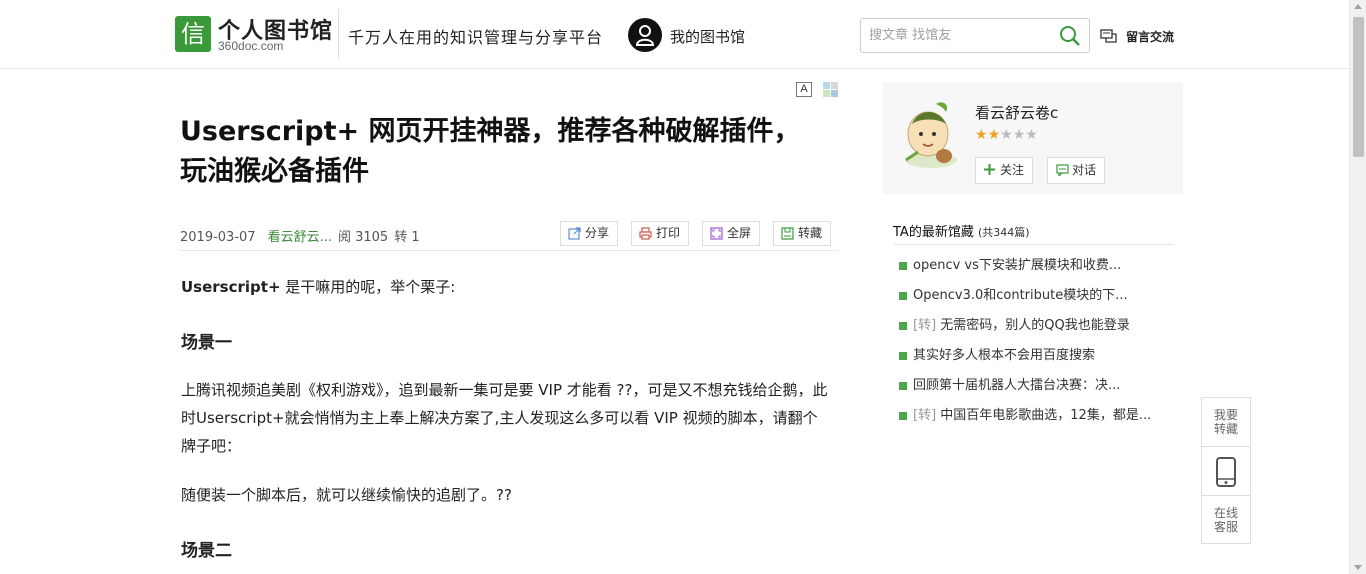  What do you see at coordinates (707, 36) in the screenshot?
I see `my-library-link: 我的图书馆` at bounding box center [707, 36].